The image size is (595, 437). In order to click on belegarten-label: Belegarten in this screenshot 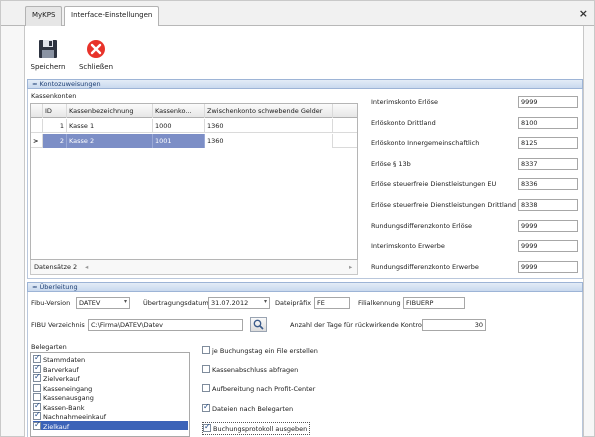, I will do `click(49, 347)`.